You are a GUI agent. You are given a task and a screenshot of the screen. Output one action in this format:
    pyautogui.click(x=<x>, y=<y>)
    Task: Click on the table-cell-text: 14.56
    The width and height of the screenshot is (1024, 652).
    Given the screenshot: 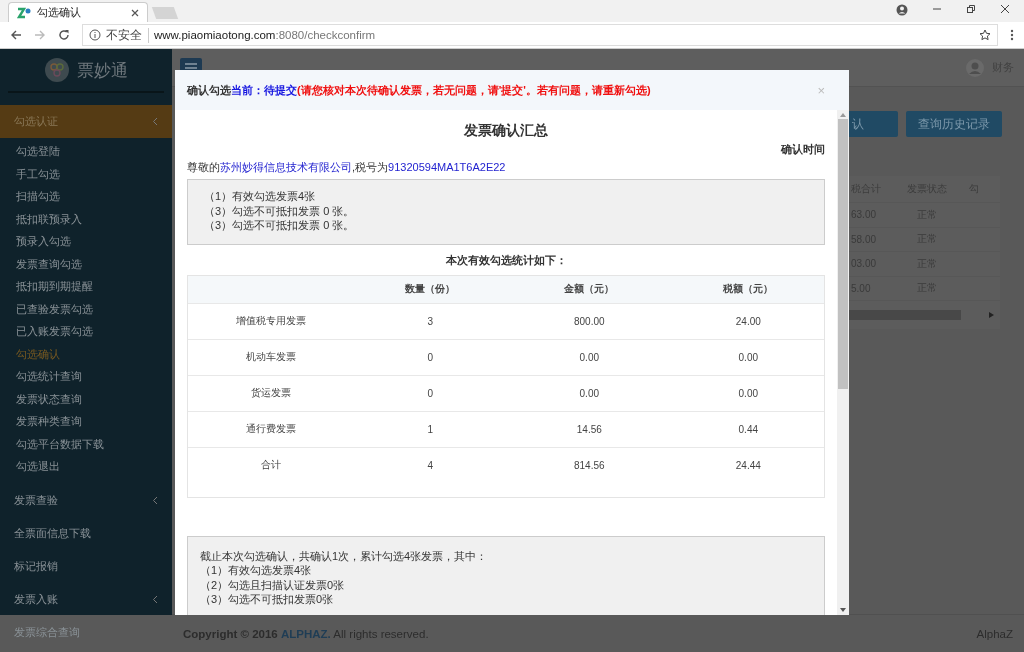 What is the action you would take?
    pyautogui.click(x=589, y=429)
    